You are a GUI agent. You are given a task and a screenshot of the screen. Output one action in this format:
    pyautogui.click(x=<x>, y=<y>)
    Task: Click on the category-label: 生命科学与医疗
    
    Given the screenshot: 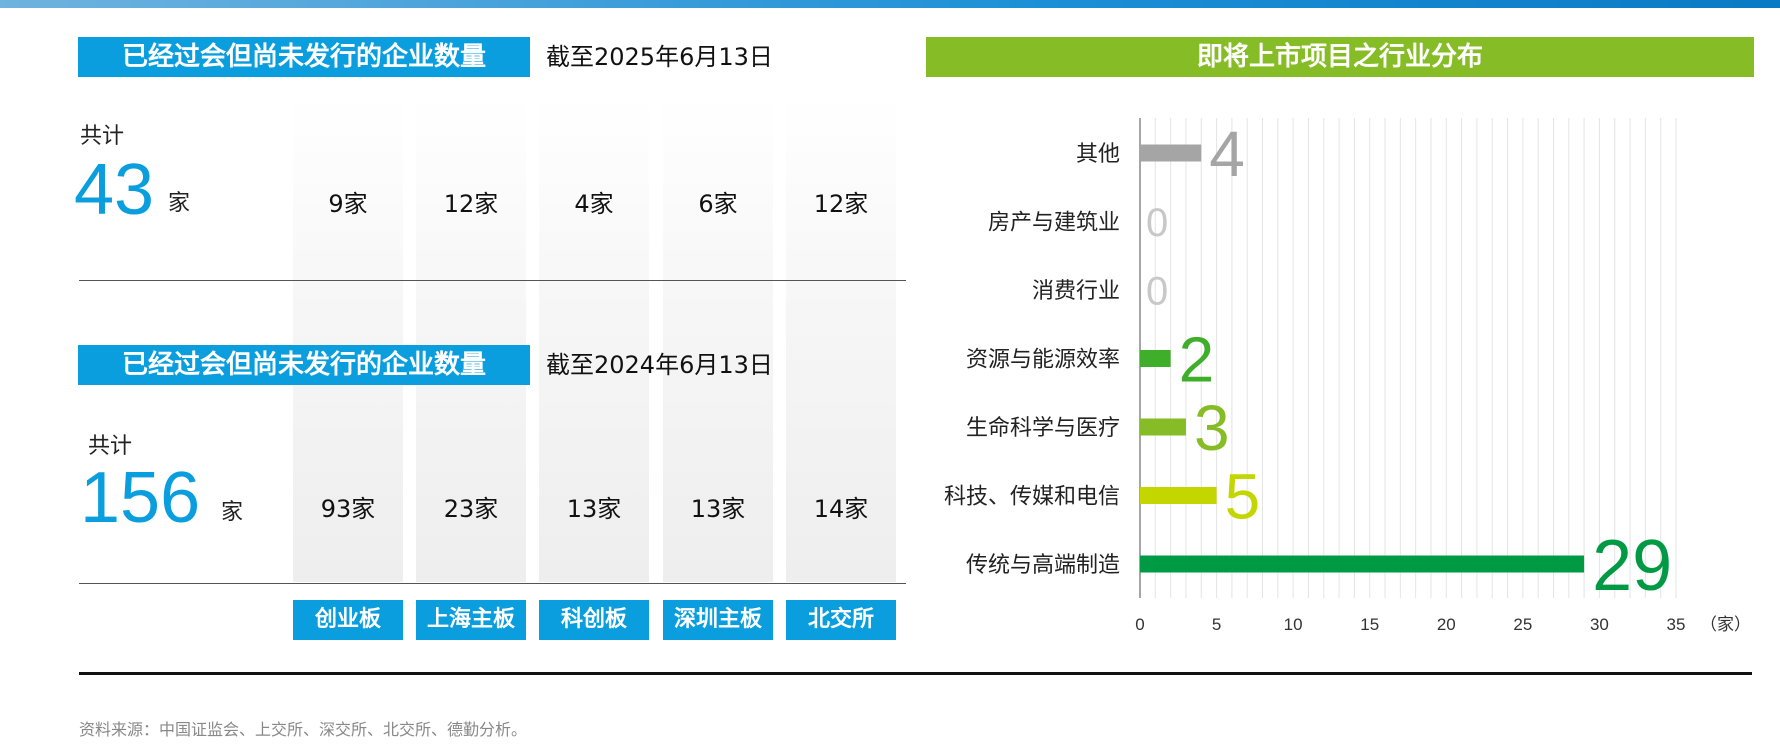 What is the action you would take?
    pyautogui.click(x=1043, y=428)
    